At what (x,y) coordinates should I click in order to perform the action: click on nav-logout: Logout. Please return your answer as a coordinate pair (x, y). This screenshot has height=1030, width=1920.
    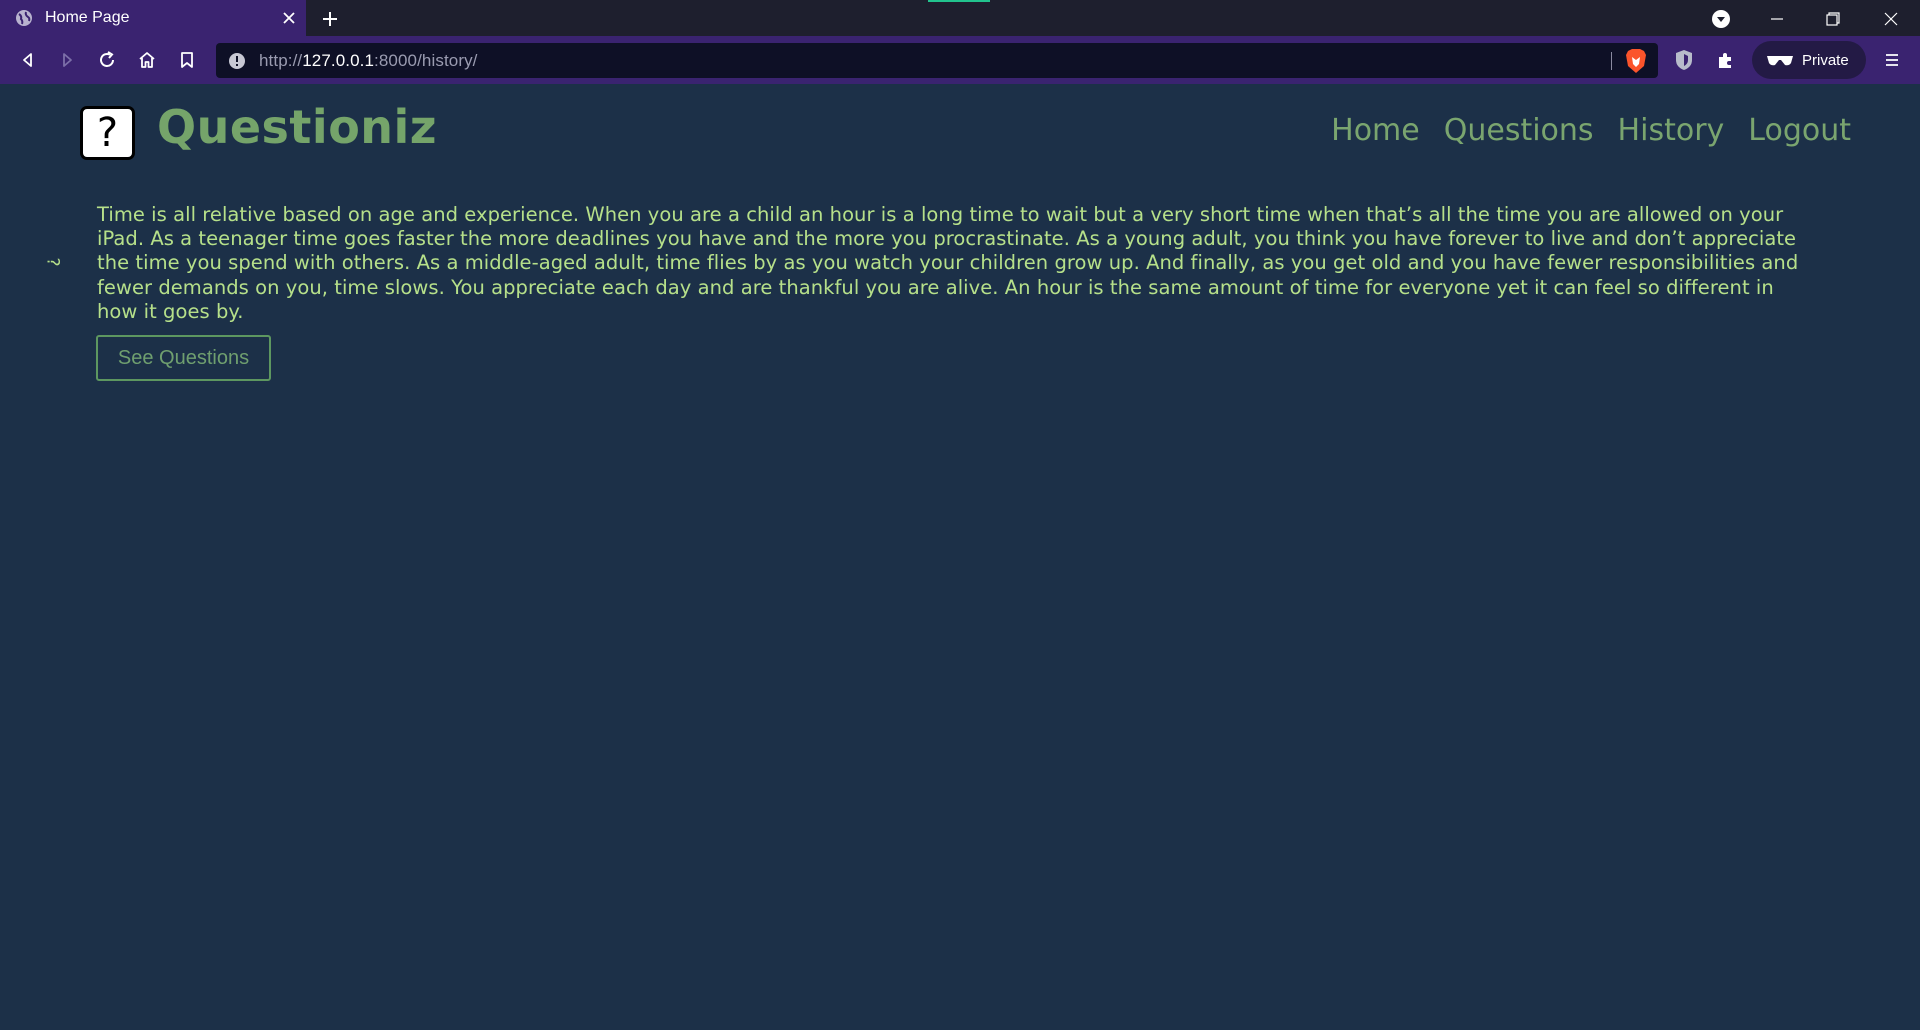
    Looking at the image, I should click on (1799, 130).